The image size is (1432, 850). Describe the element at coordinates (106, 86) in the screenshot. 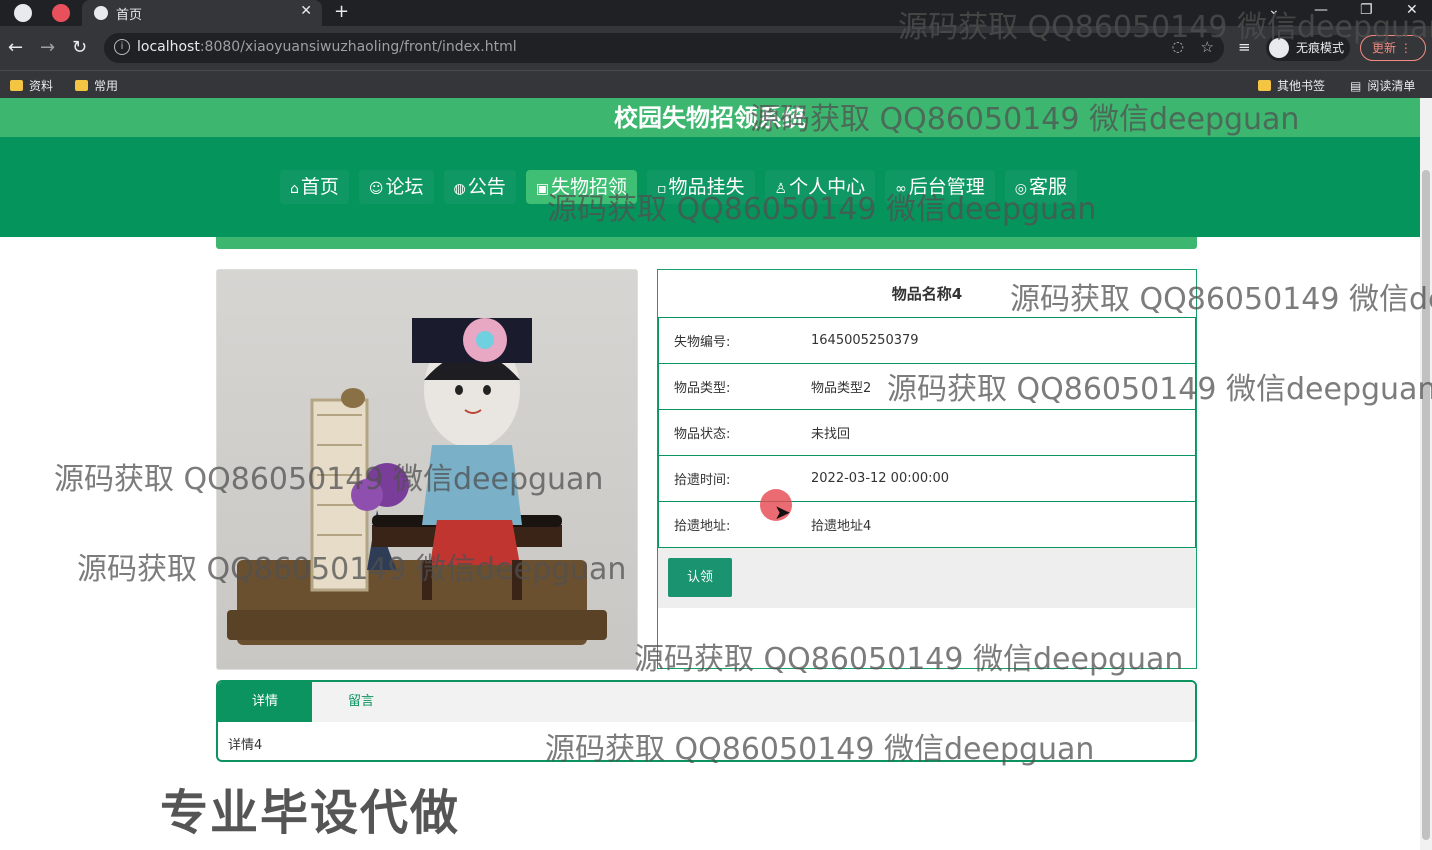

I see `bookmark-label: 常用` at that location.